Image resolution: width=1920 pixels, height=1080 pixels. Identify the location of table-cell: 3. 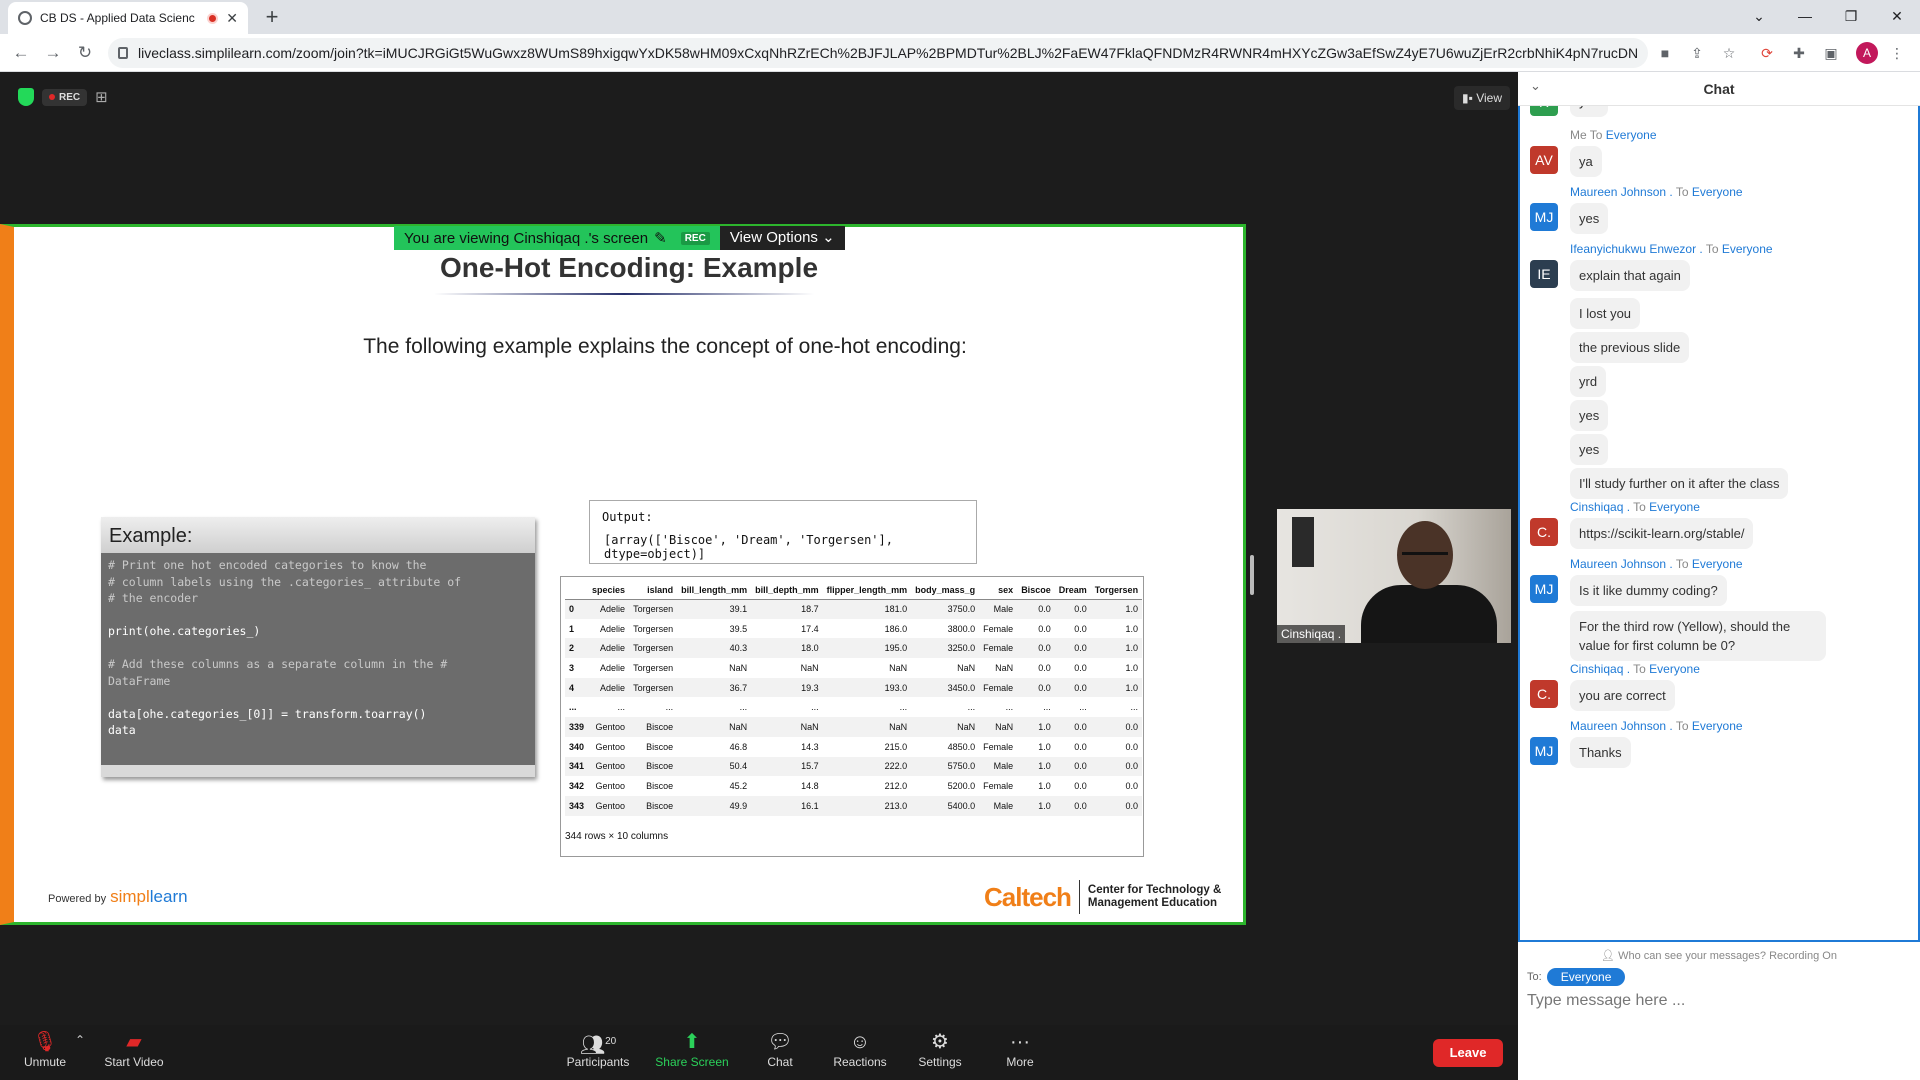
(572, 667).